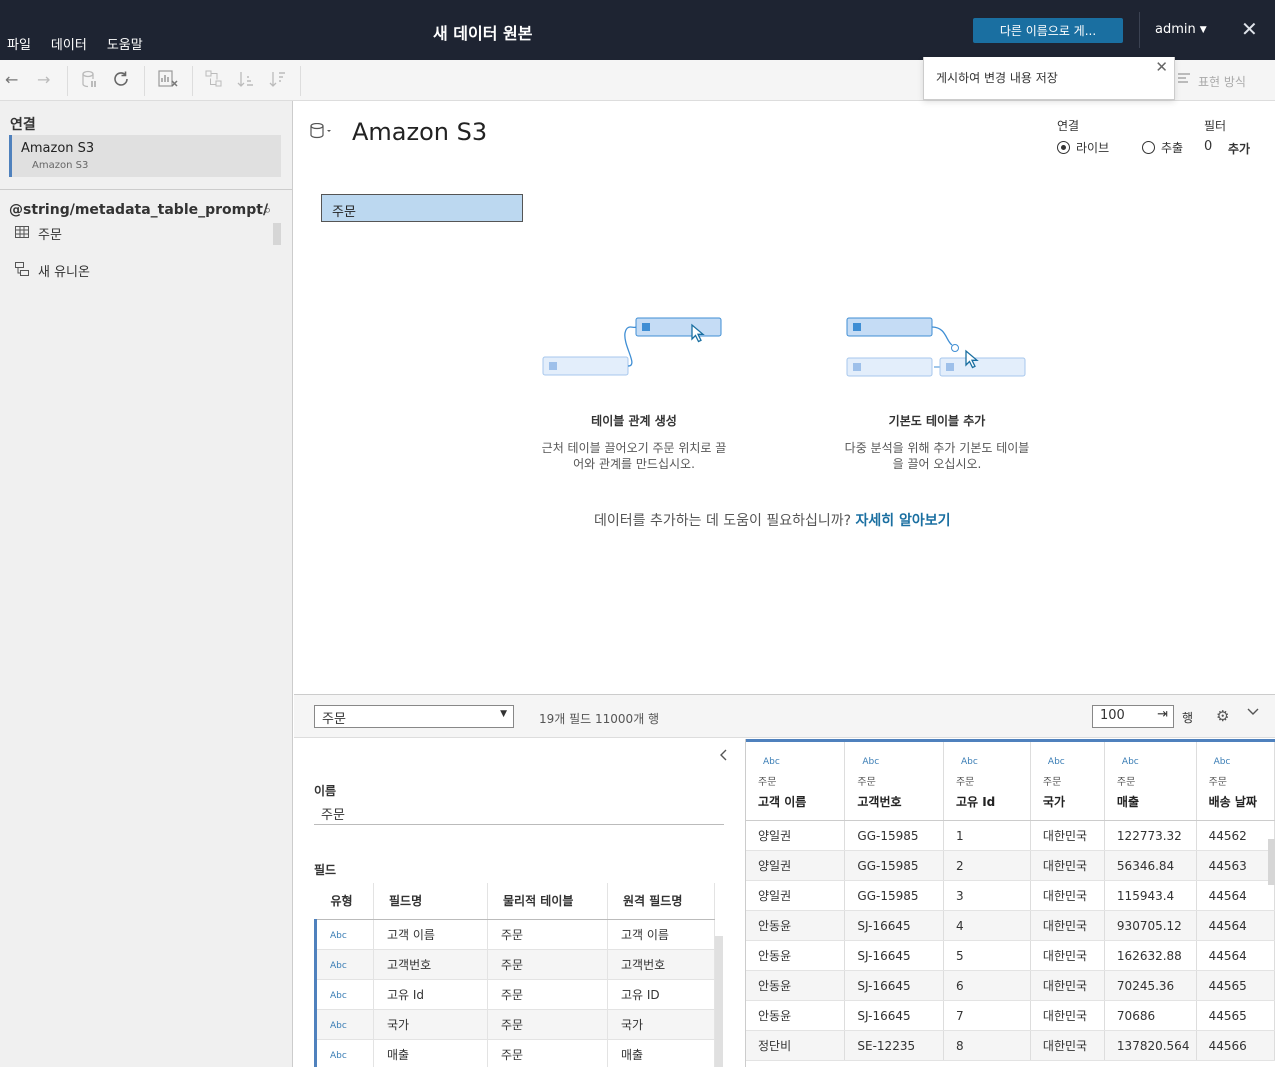  Describe the element at coordinates (1150, 1045) in the screenshot. I see `grid-cell: 137820.564` at that location.